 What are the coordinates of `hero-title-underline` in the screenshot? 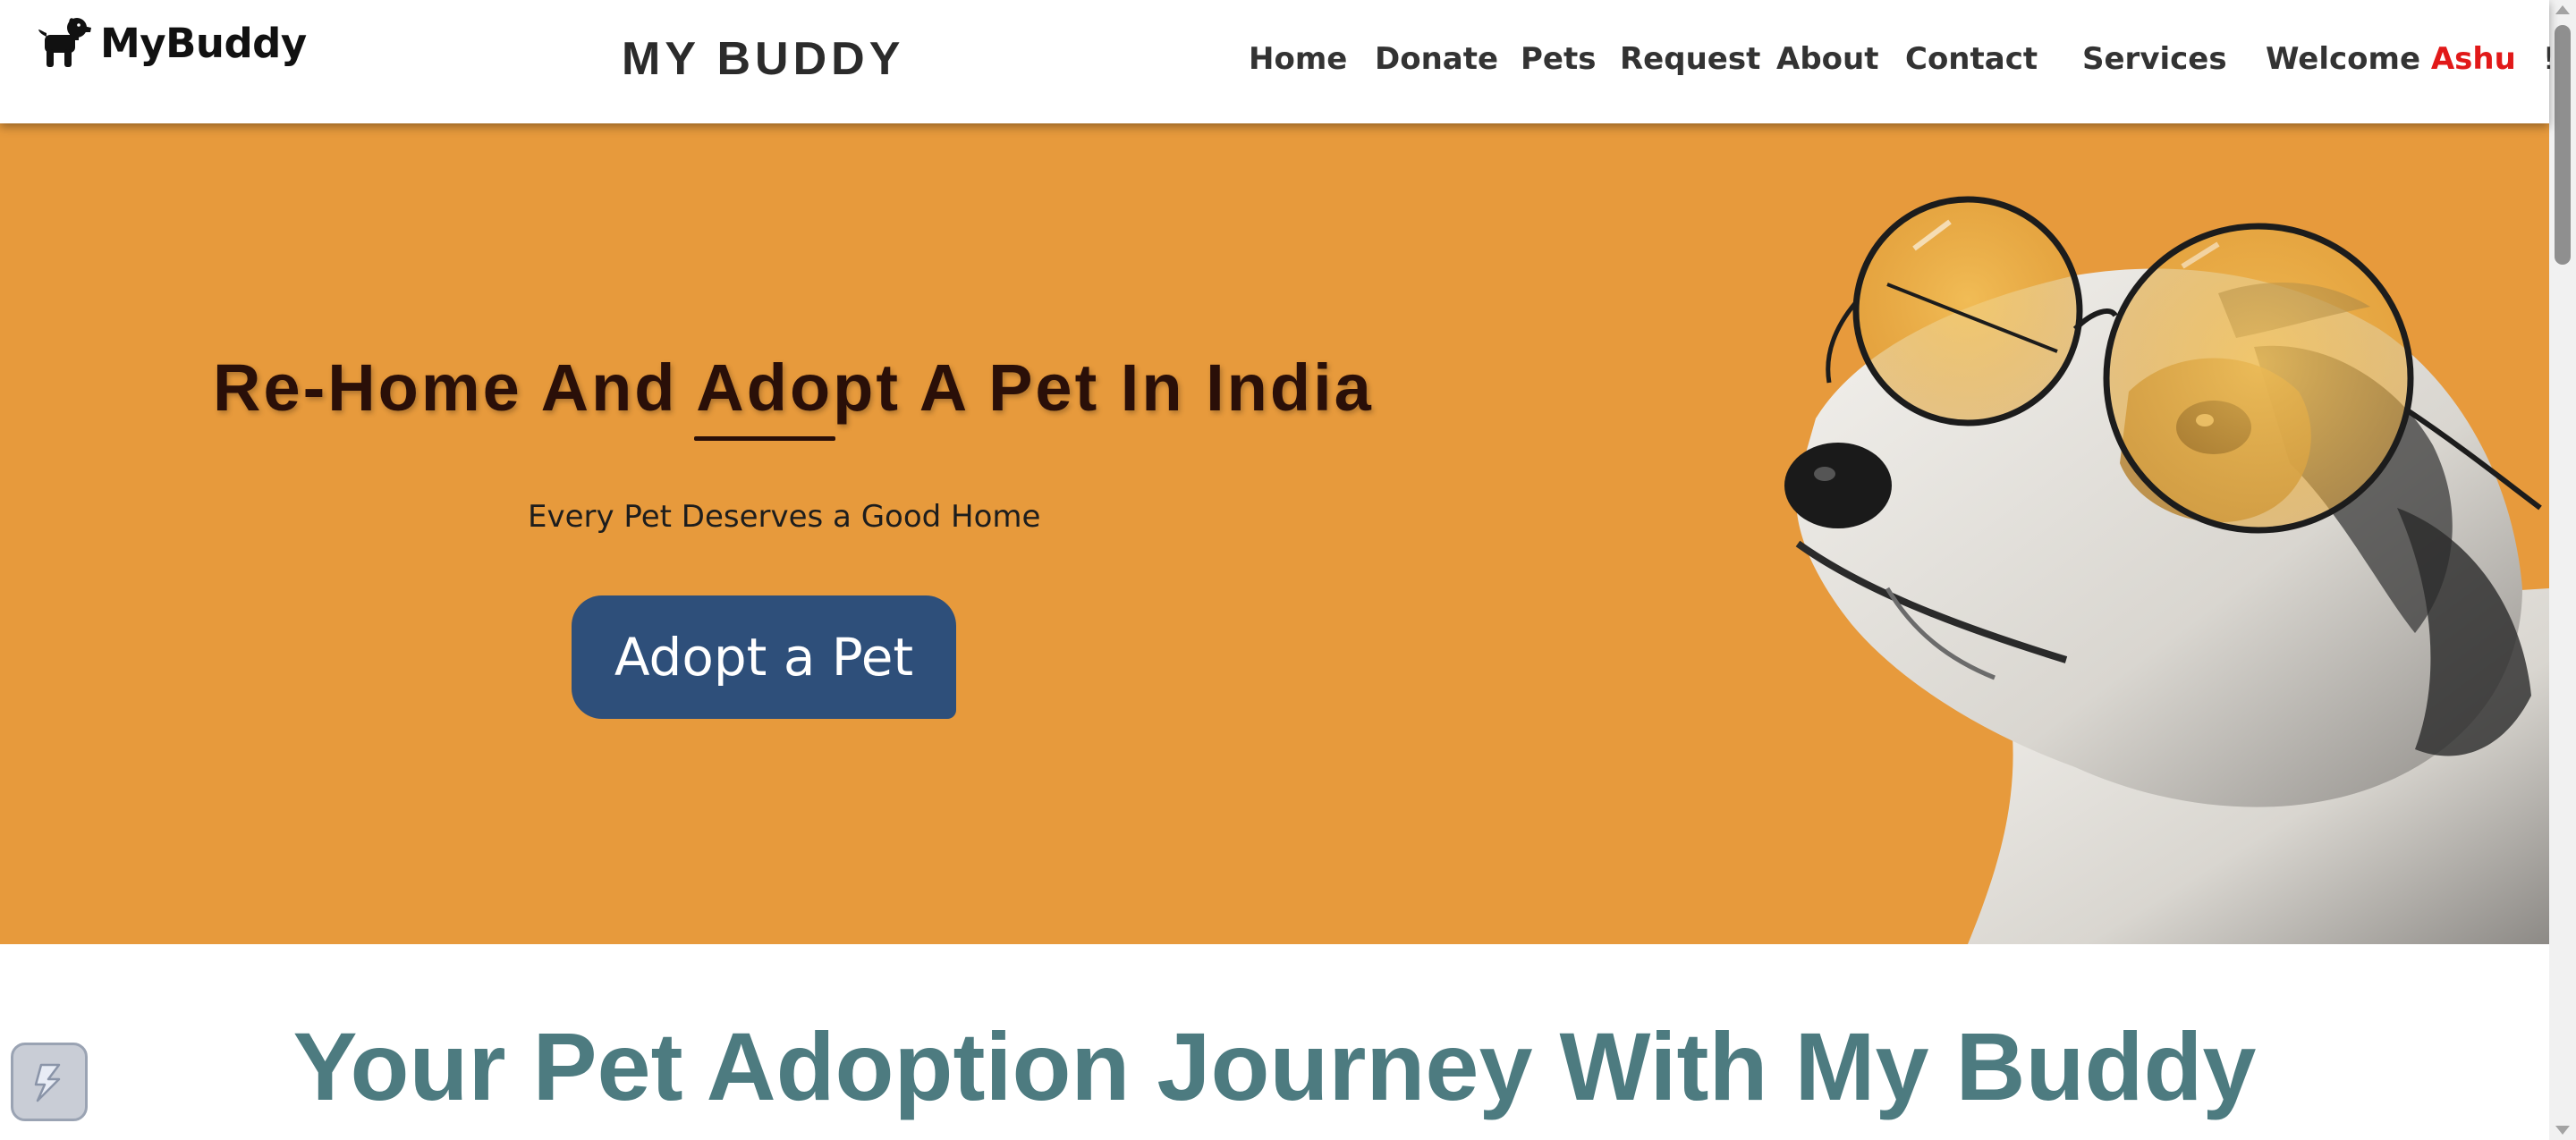 It's located at (764, 439).